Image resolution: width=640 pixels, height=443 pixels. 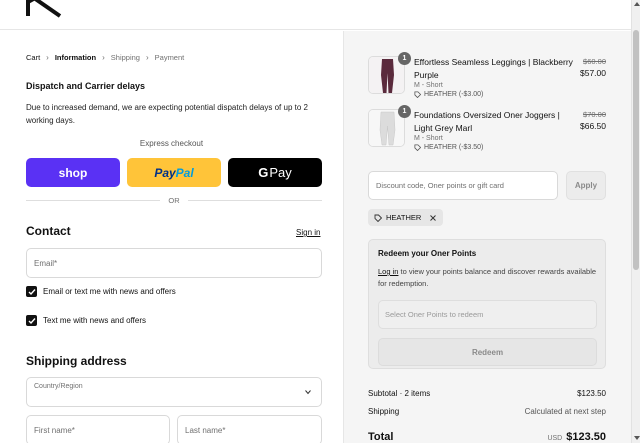 What do you see at coordinates (487, 314) in the screenshot?
I see `points-select: Select Oner Points to redeem` at bounding box center [487, 314].